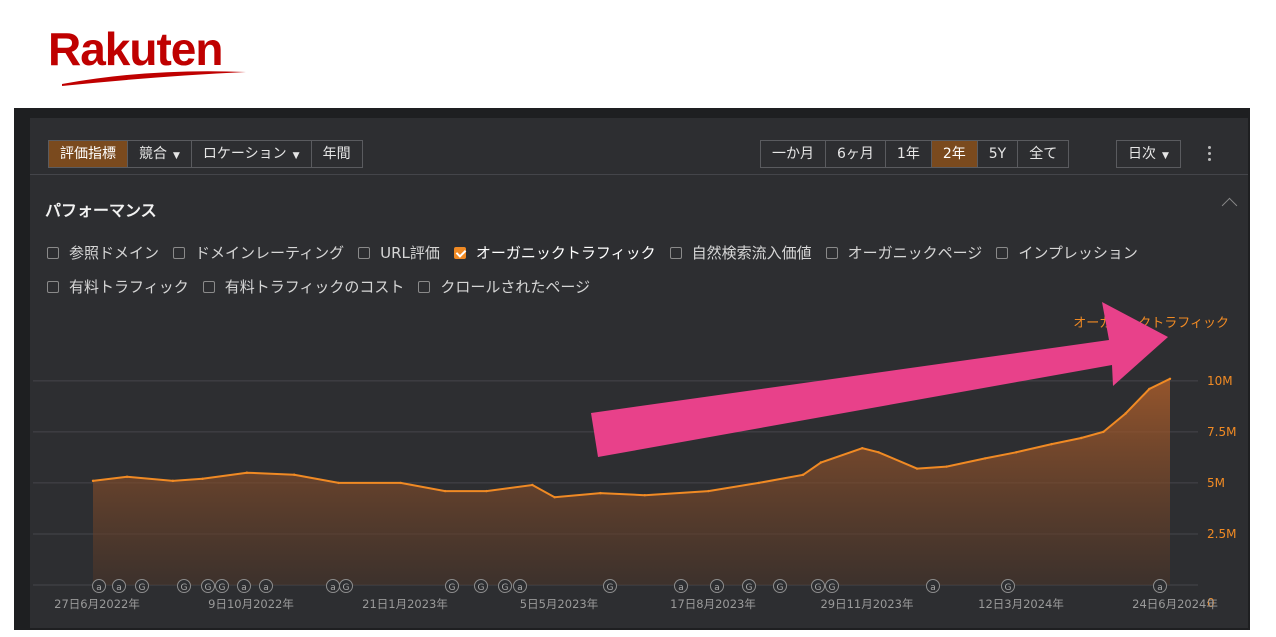 This screenshot has width=1276, height=637. I want to click on x-tick-label: 29日11月2023年, so click(866, 604).